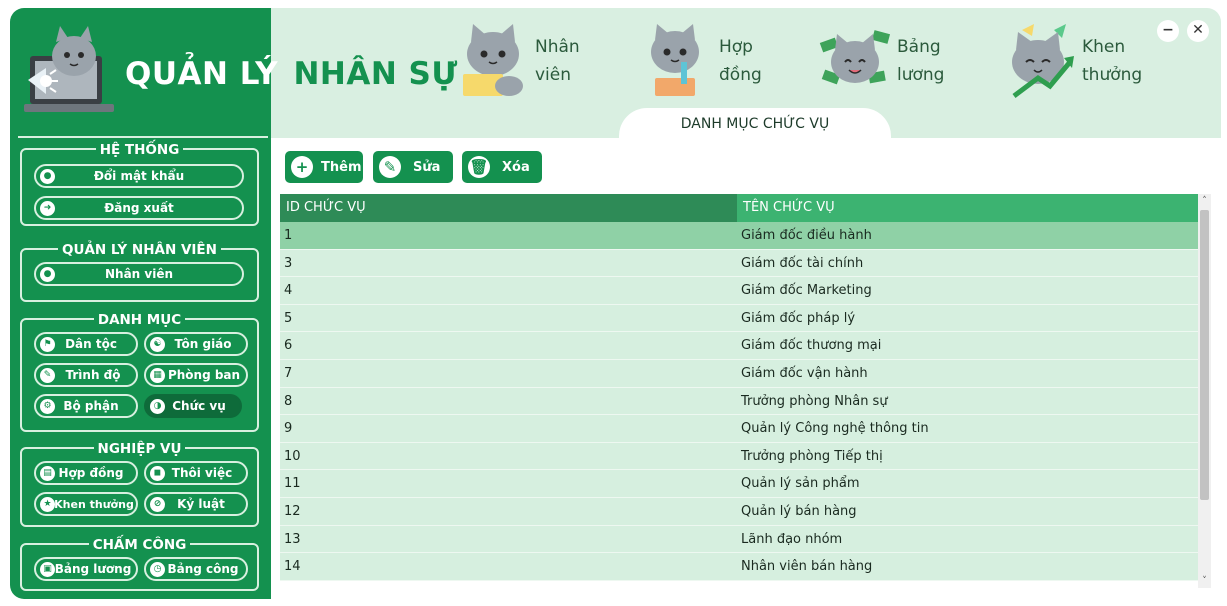 Image resolution: width=1227 pixels, height=606 pixels. I want to click on reward-label: Khen thưởng, so click(94, 504).